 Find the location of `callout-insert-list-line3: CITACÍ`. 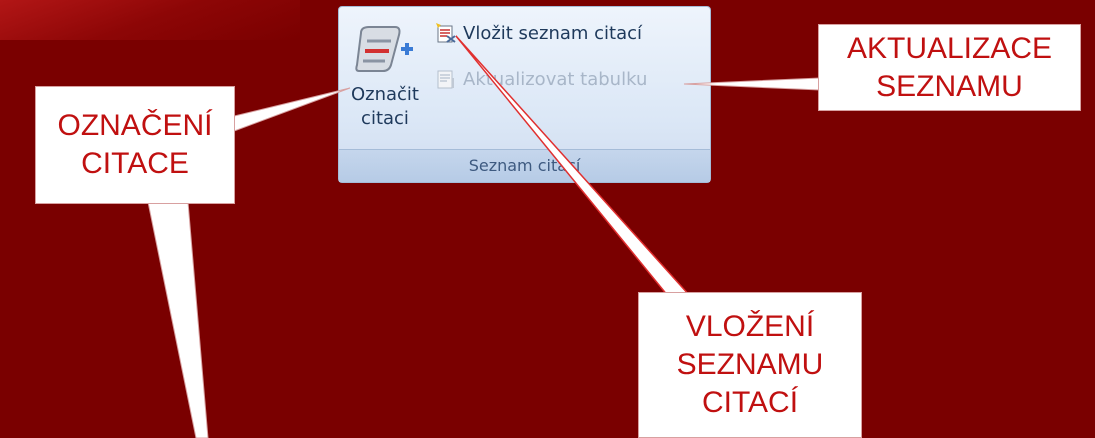

callout-insert-list-line3: CITACÍ is located at coordinates (750, 402).